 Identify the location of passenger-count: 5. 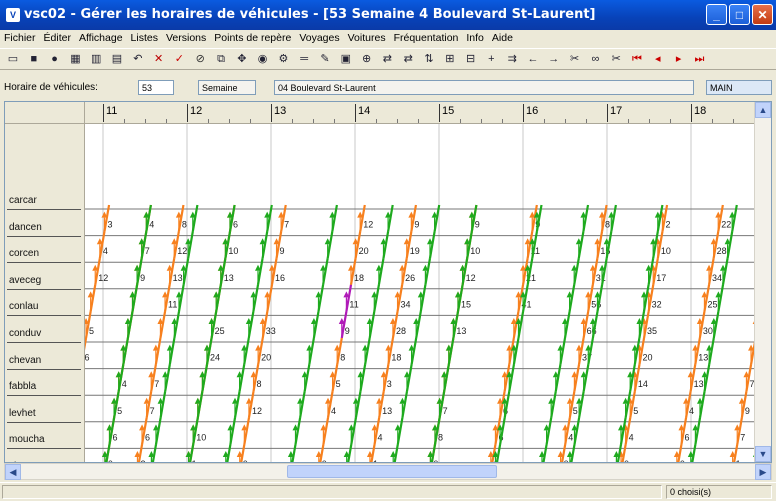
(119, 411).